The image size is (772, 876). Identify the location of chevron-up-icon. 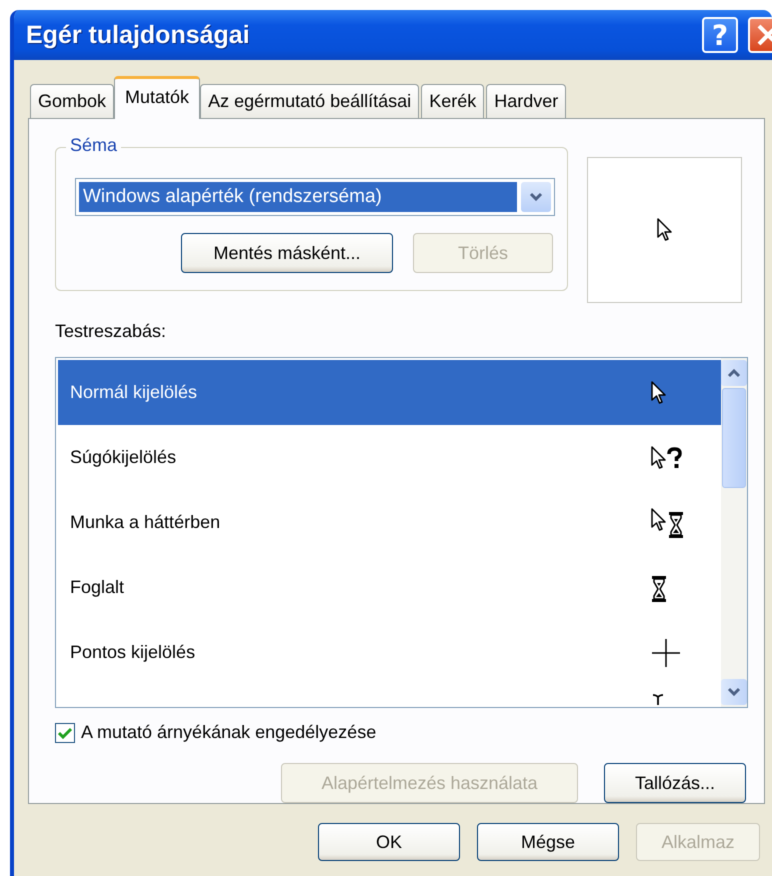
(734, 373).